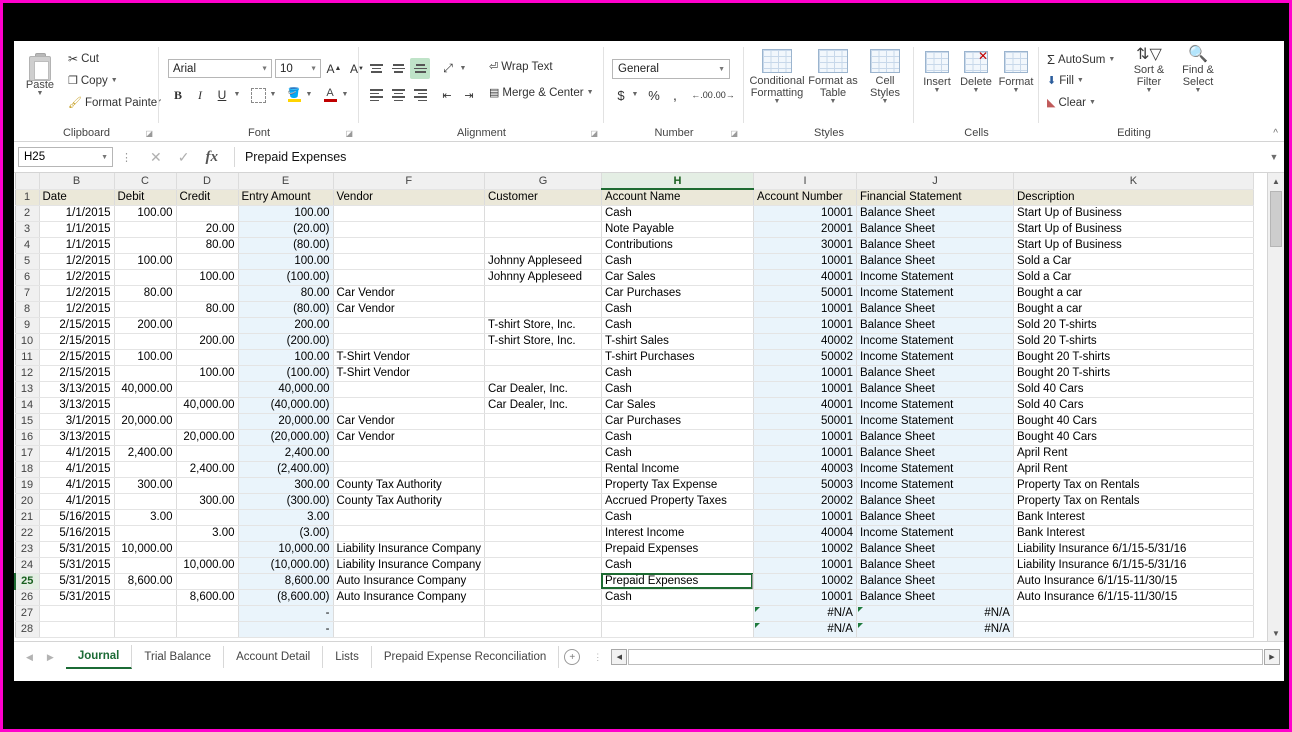 The image size is (1292, 732). Describe the element at coordinates (1133, 325) in the screenshot. I see `cell-description: Sold 20 T-shirts` at that location.